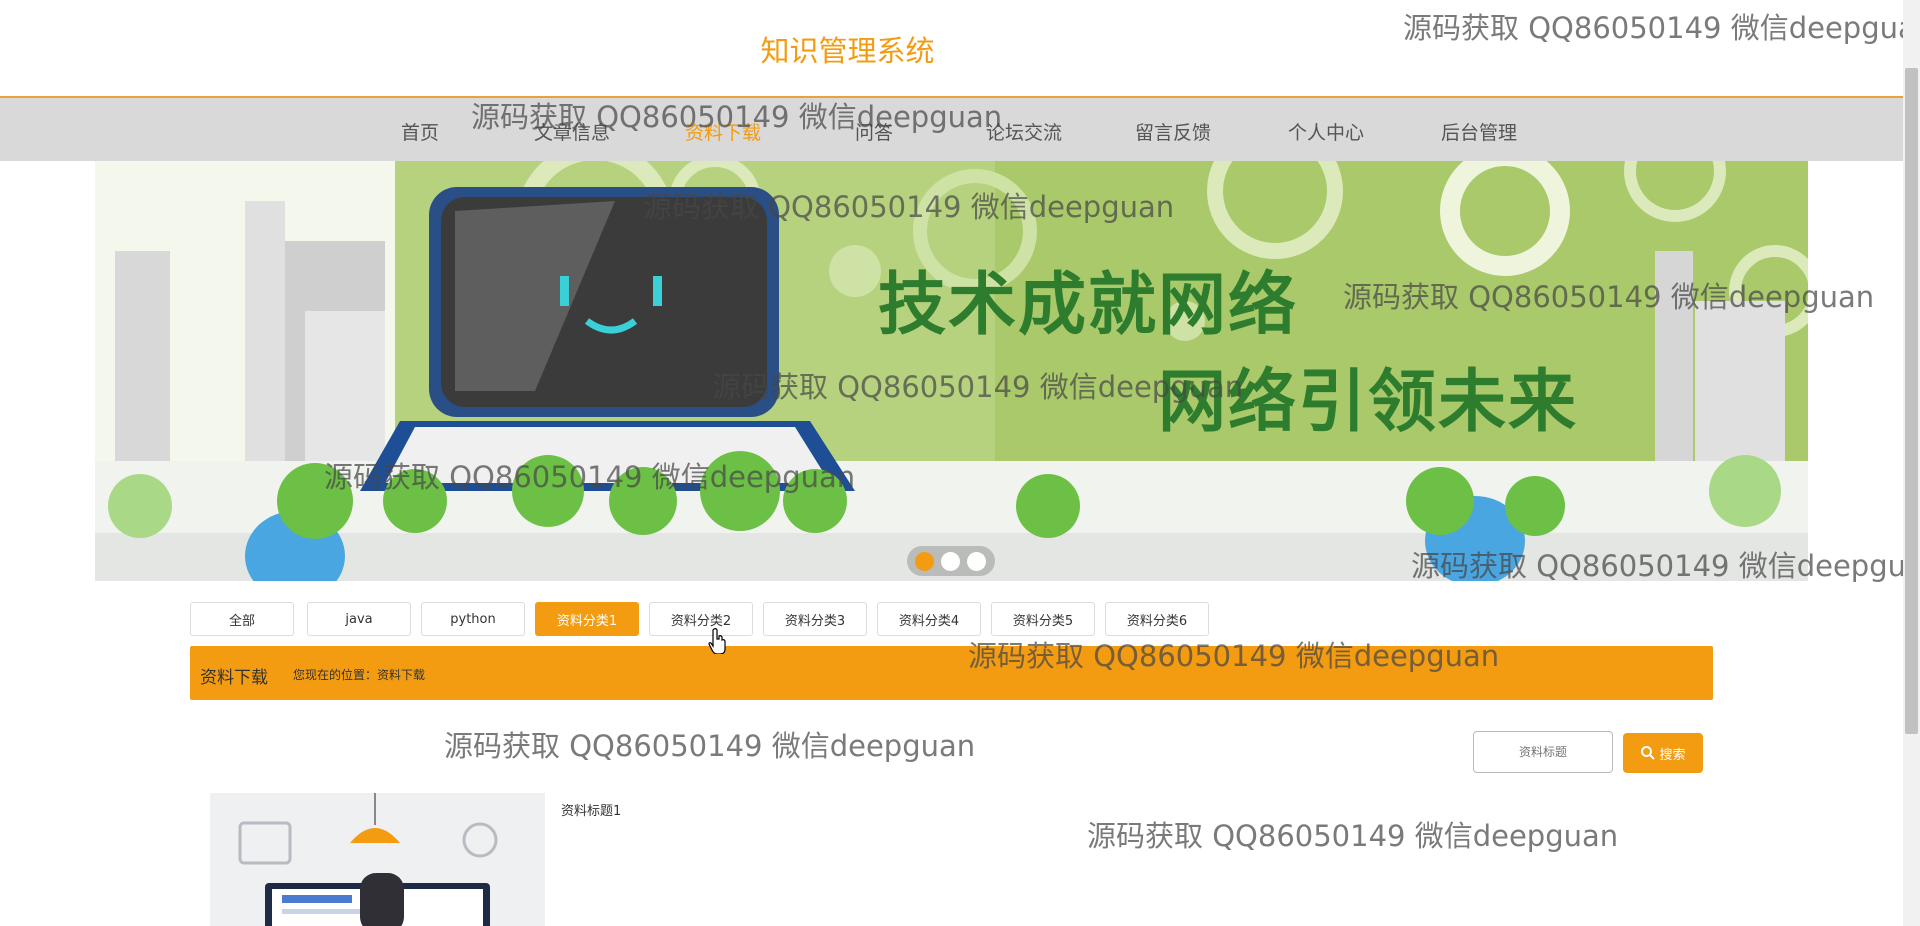 The height and width of the screenshot is (926, 1920). What do you see at coordinates (1157, 619) in the screenshot?
I see `category-6: 资料分类6` at bounding box center [1157, 619].